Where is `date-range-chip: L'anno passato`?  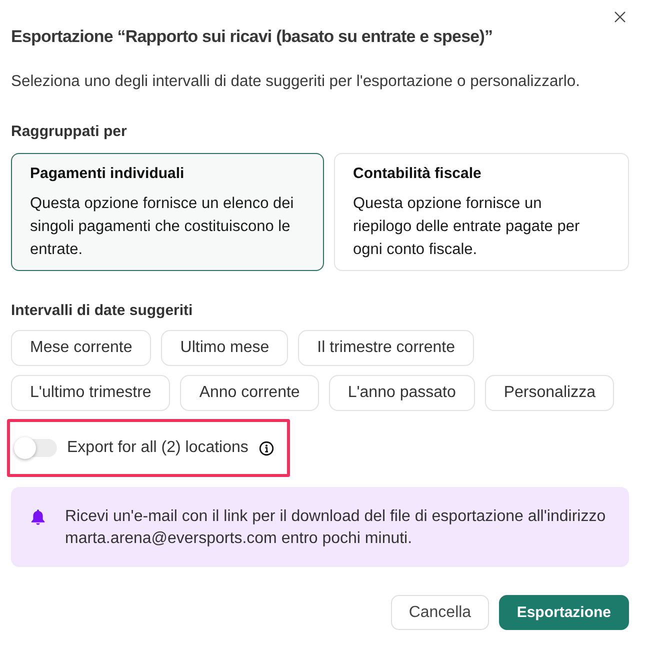 date-range-chip: L'anno passato is located at coordinates (401, 393).